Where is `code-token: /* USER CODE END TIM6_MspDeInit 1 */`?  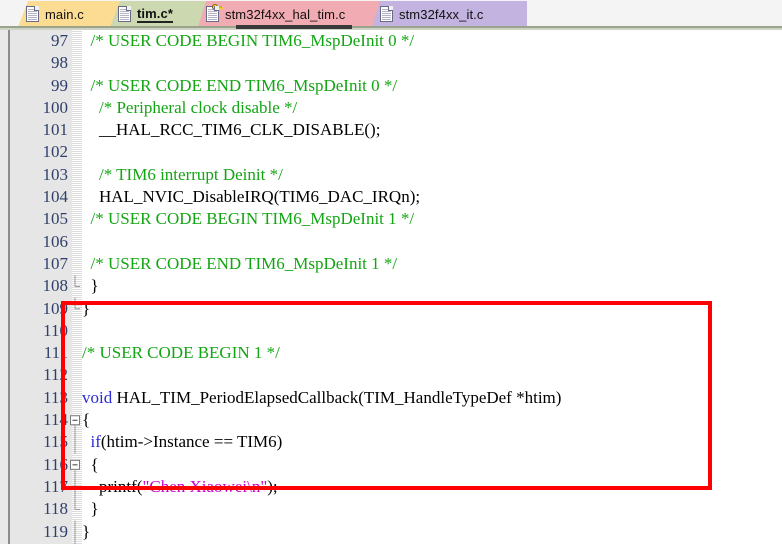 code-token: /* USER CODE END TIM6_MspDeInit 1 */ is located at coordinates (244, 263).